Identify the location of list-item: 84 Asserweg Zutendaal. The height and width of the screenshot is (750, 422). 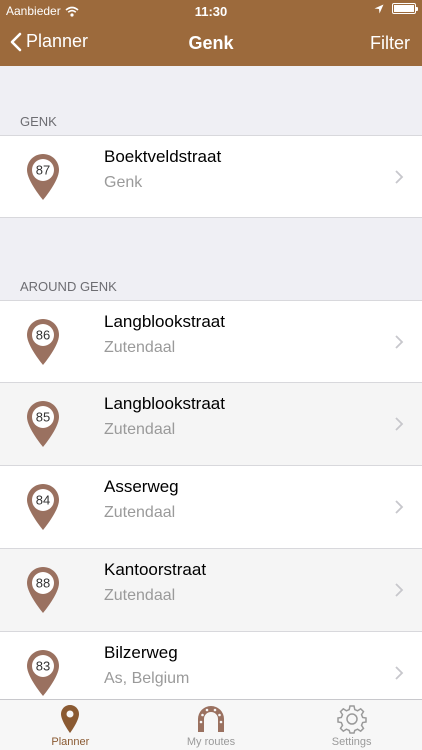
(211, 507).